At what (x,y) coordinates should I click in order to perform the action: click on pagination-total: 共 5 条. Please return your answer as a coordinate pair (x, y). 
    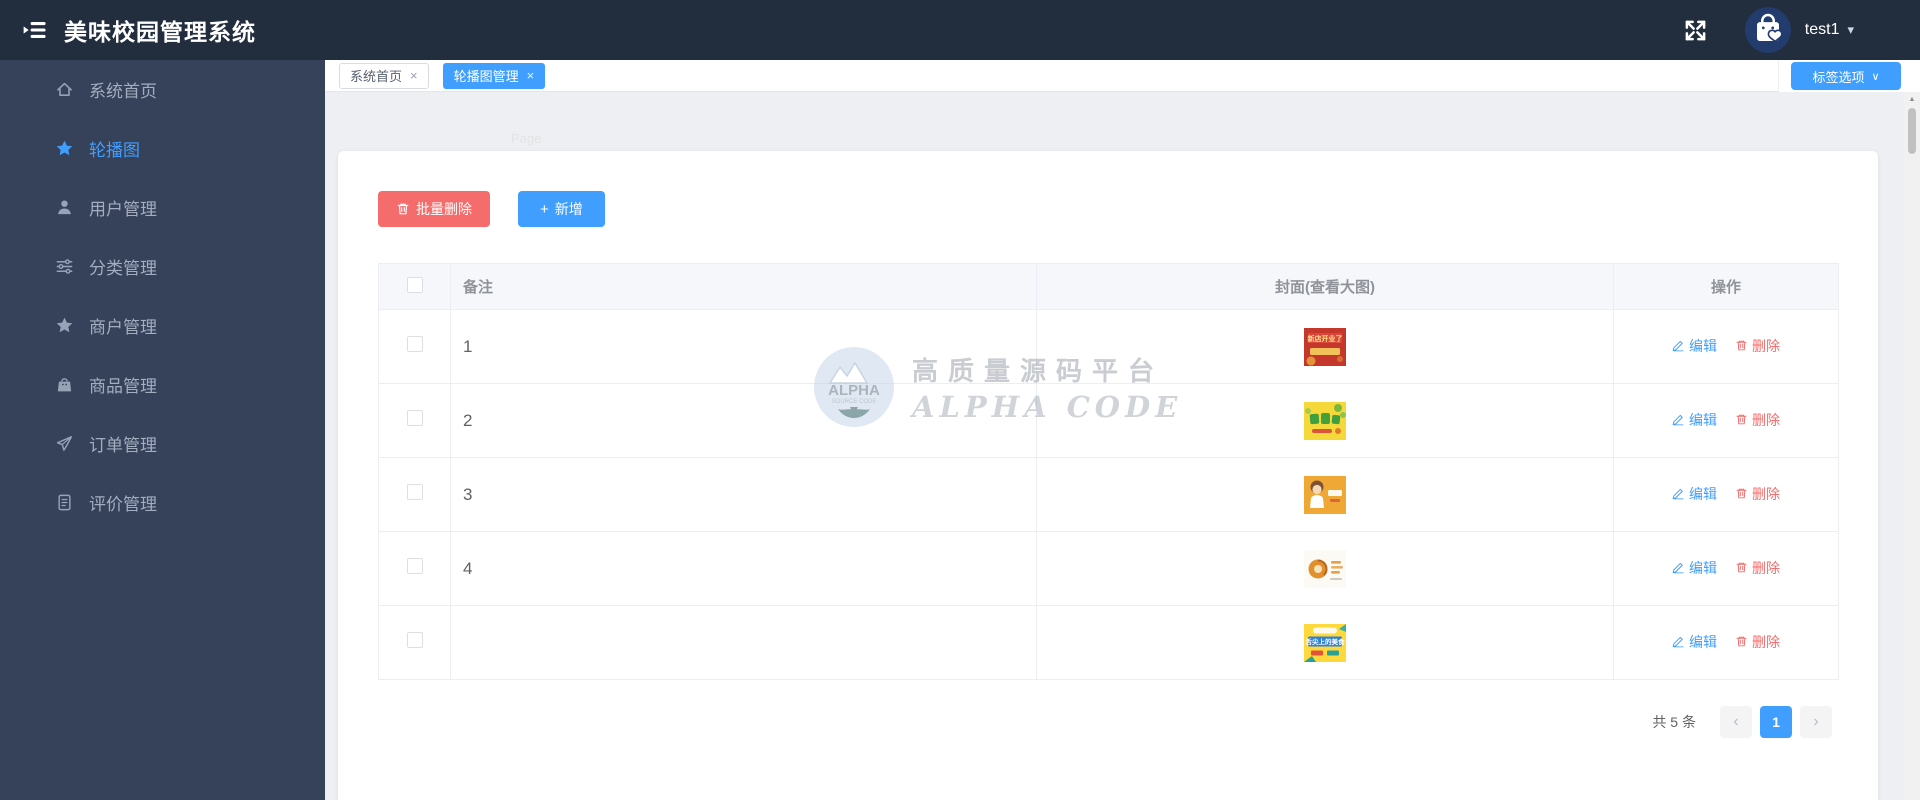
    Looking at the image, I should click on (1674, 722).